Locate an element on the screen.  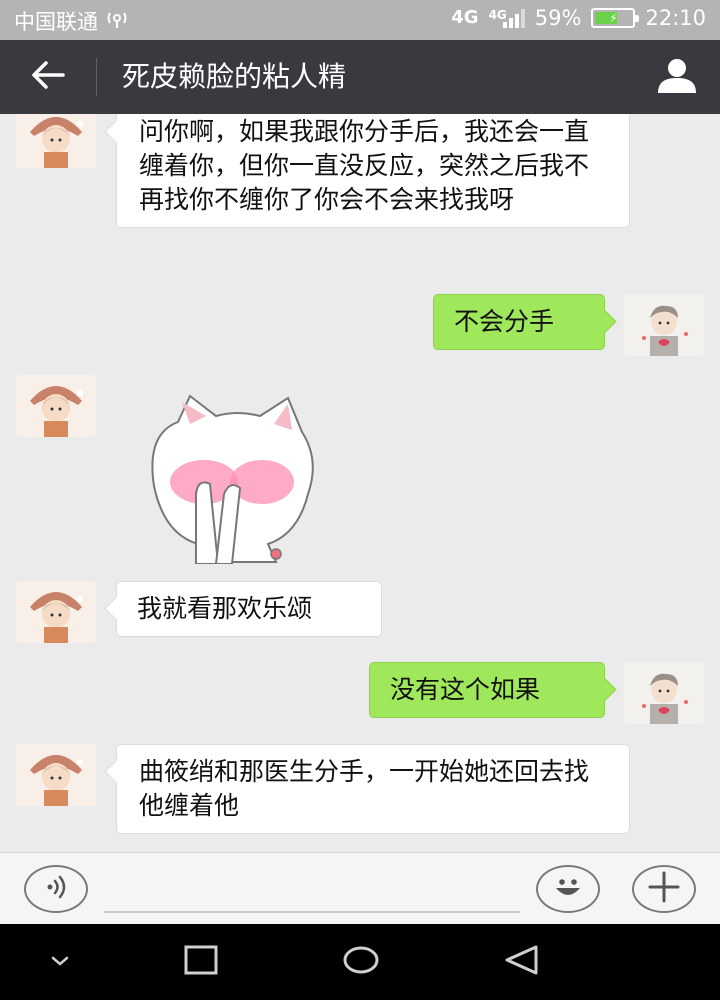
blushing-cat-sticker is located at coordinates (228, 479).